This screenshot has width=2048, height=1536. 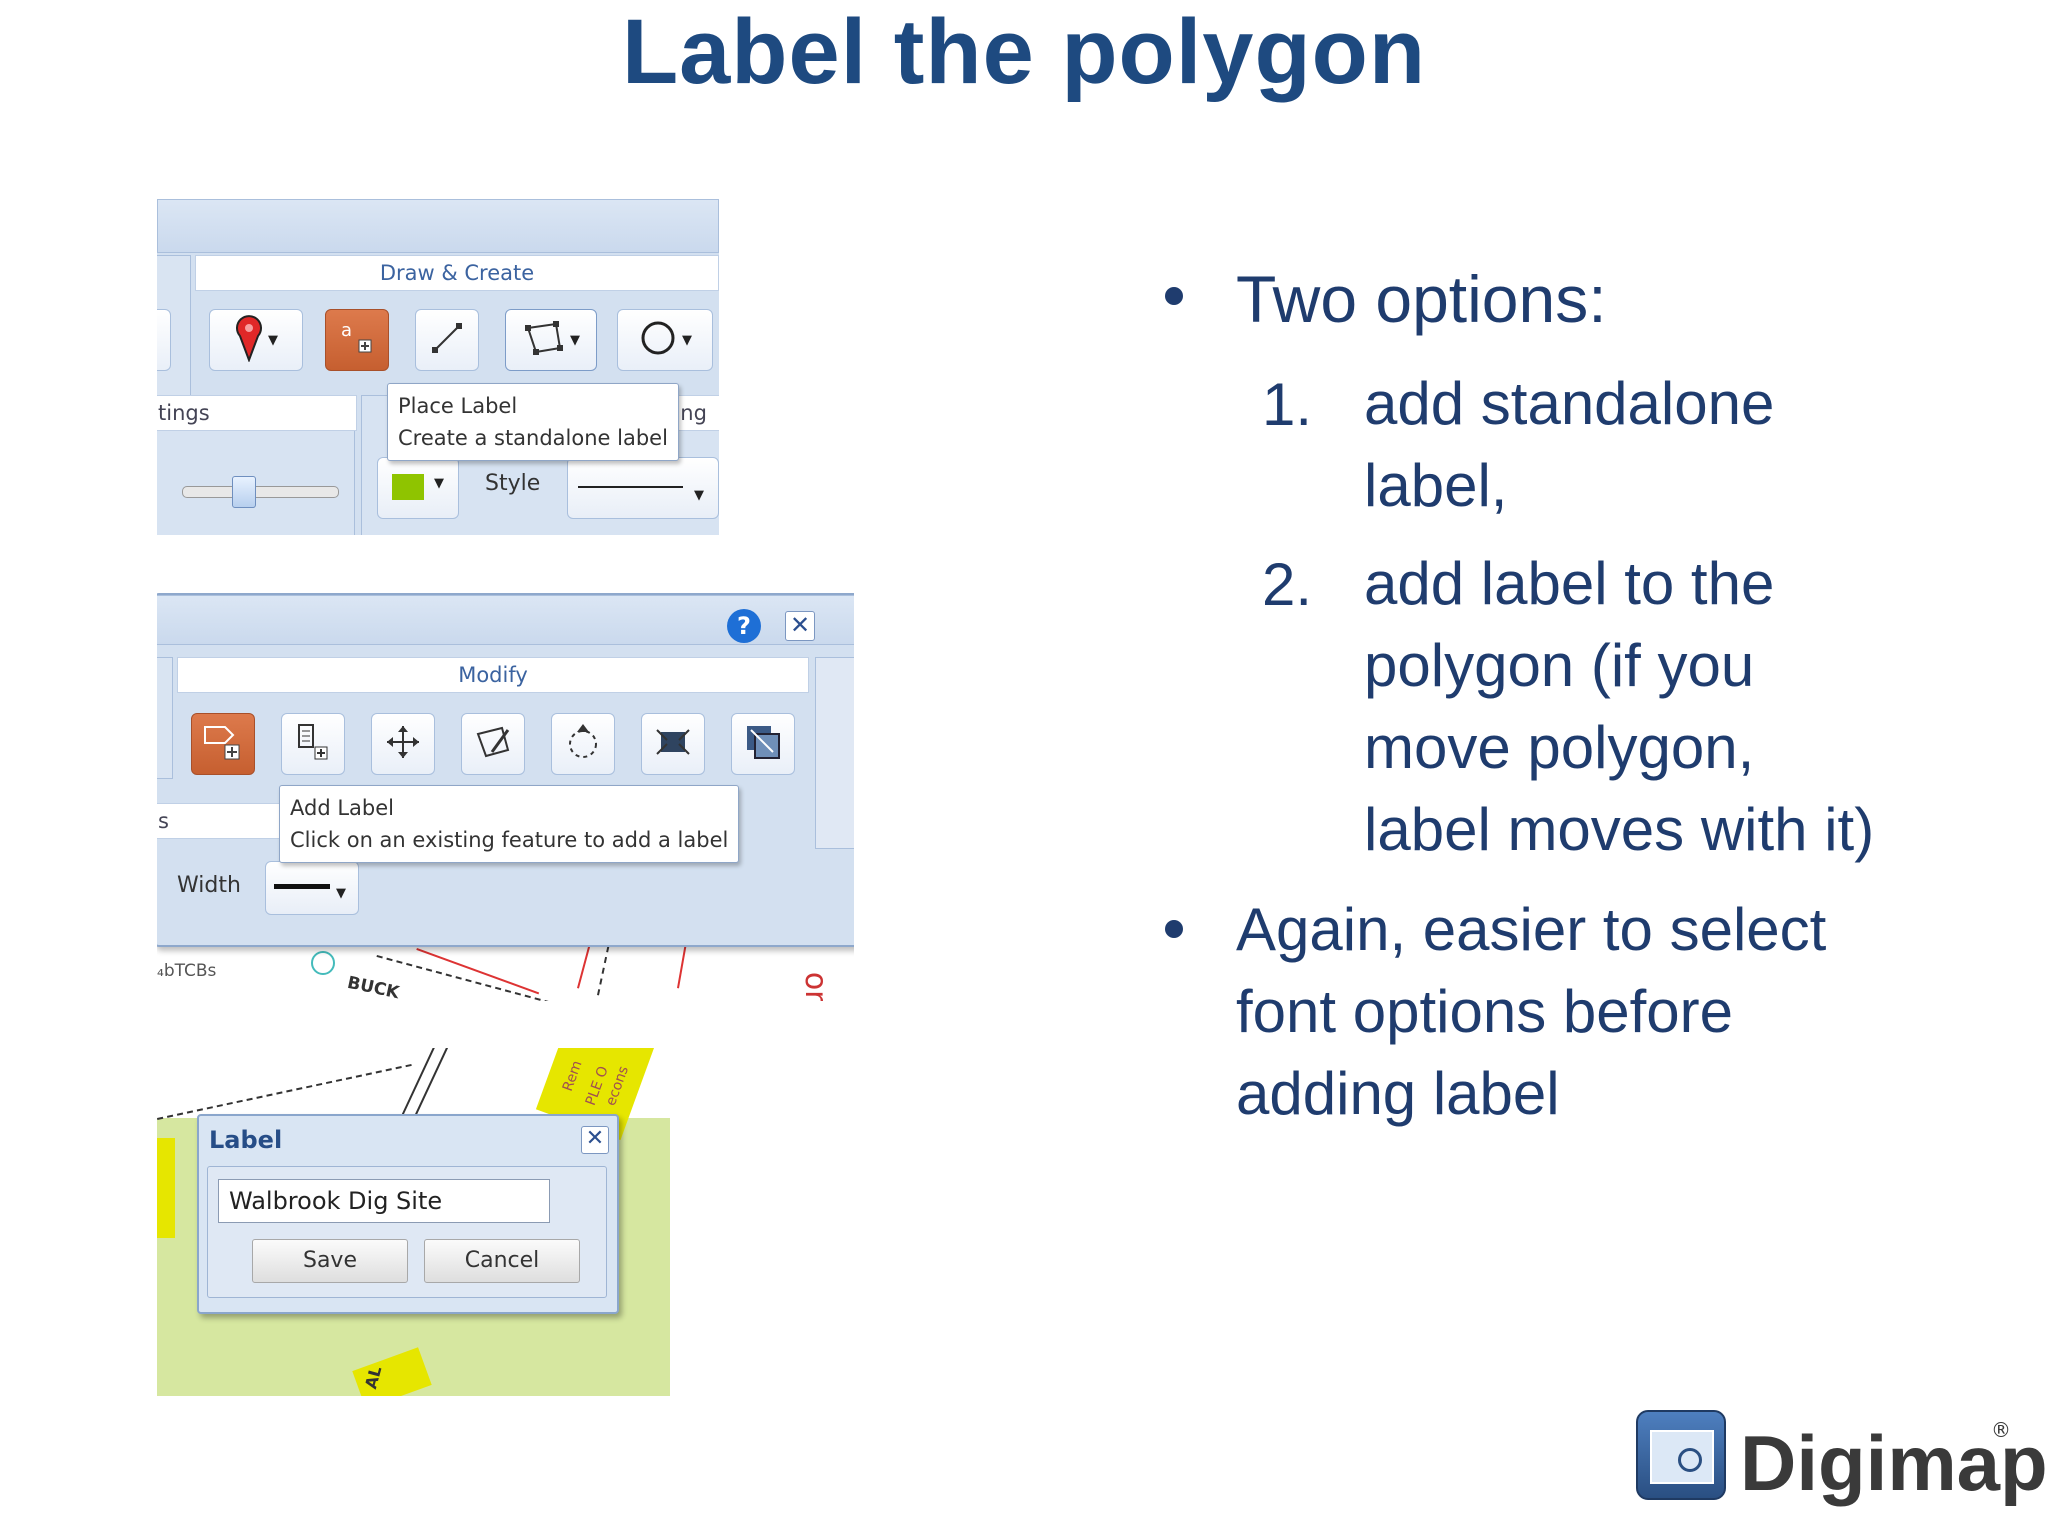 I want to click on fill-color-picker: ▼, so click(x=418, y=488).